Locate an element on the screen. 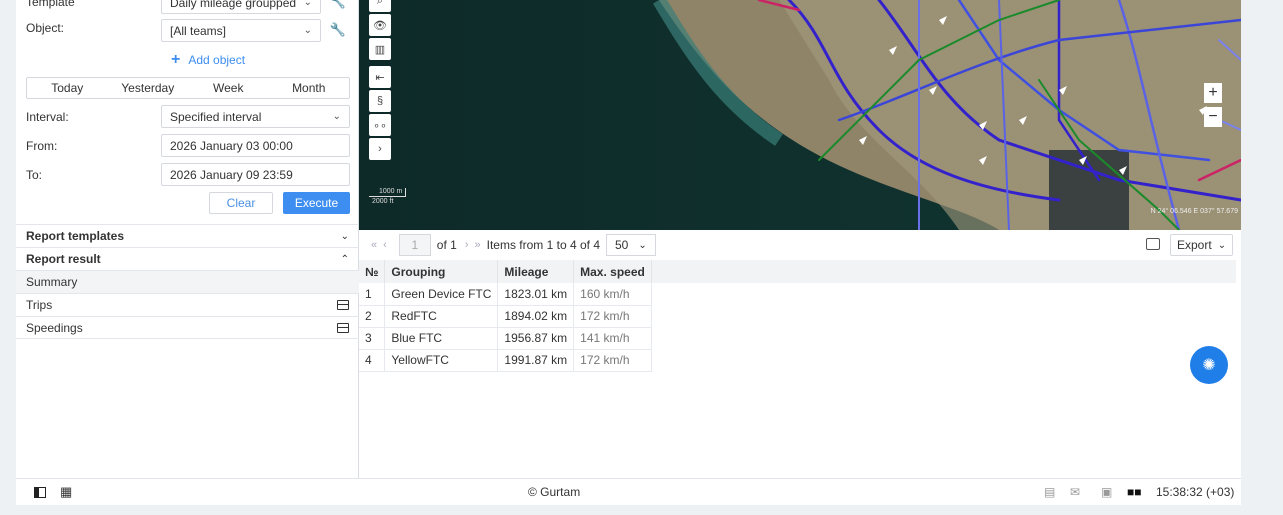 This screenshot has width=1283, height=515. points-icon: ∘∘ is located at coordinates (380, 125).